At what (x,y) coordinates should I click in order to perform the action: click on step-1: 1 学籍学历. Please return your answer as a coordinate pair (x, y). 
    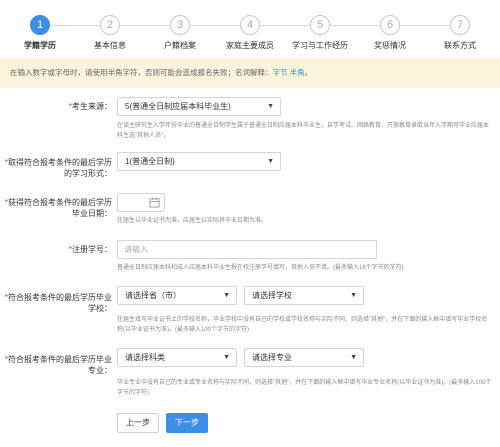
    Looking at the image, I should click on (40, 33).